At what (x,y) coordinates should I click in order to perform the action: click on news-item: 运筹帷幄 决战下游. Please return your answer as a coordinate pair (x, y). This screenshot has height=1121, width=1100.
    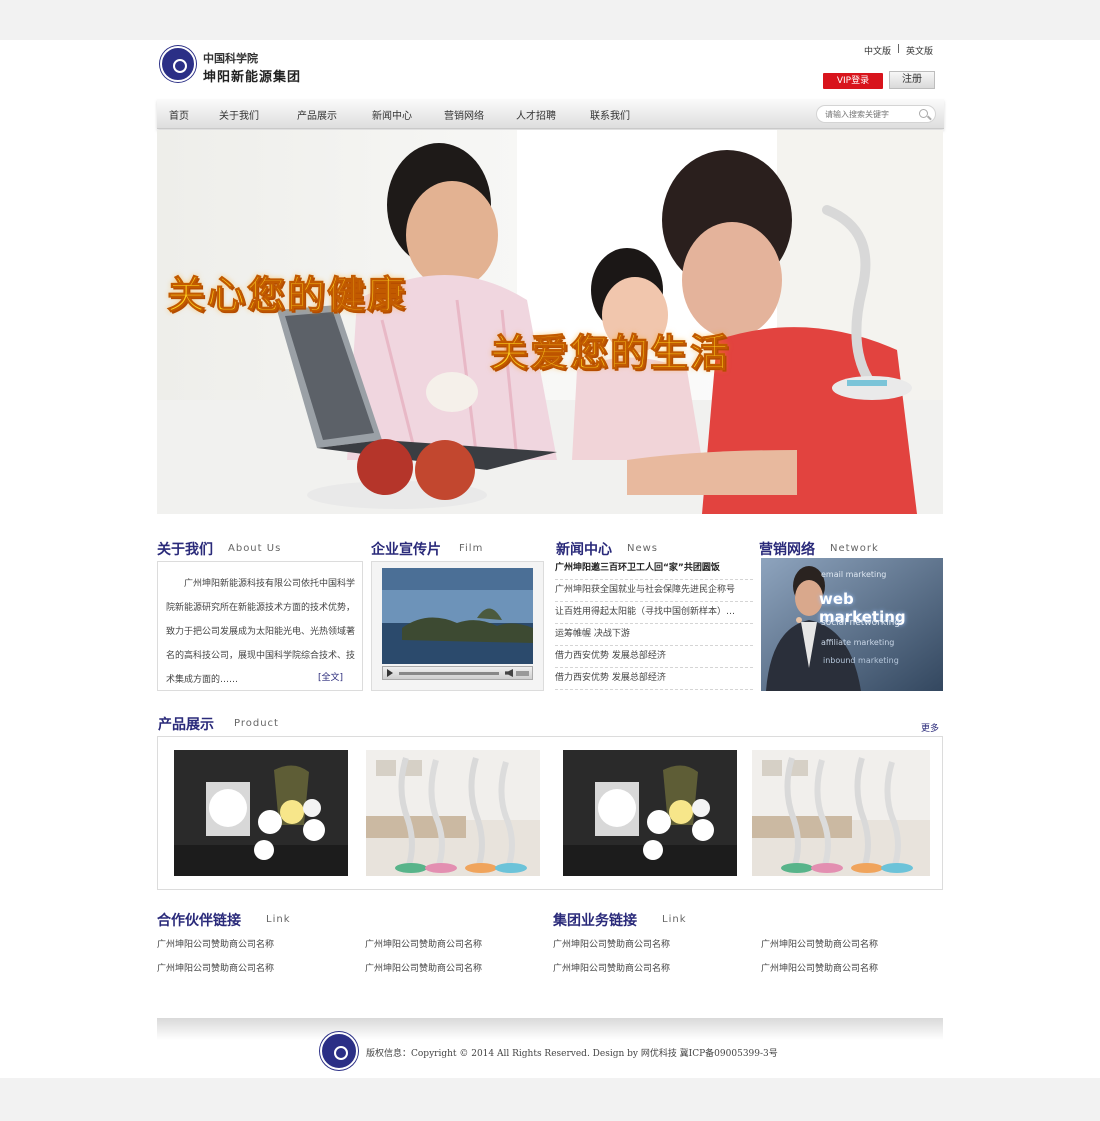
    Looking at the image, I should click on (654, 635).